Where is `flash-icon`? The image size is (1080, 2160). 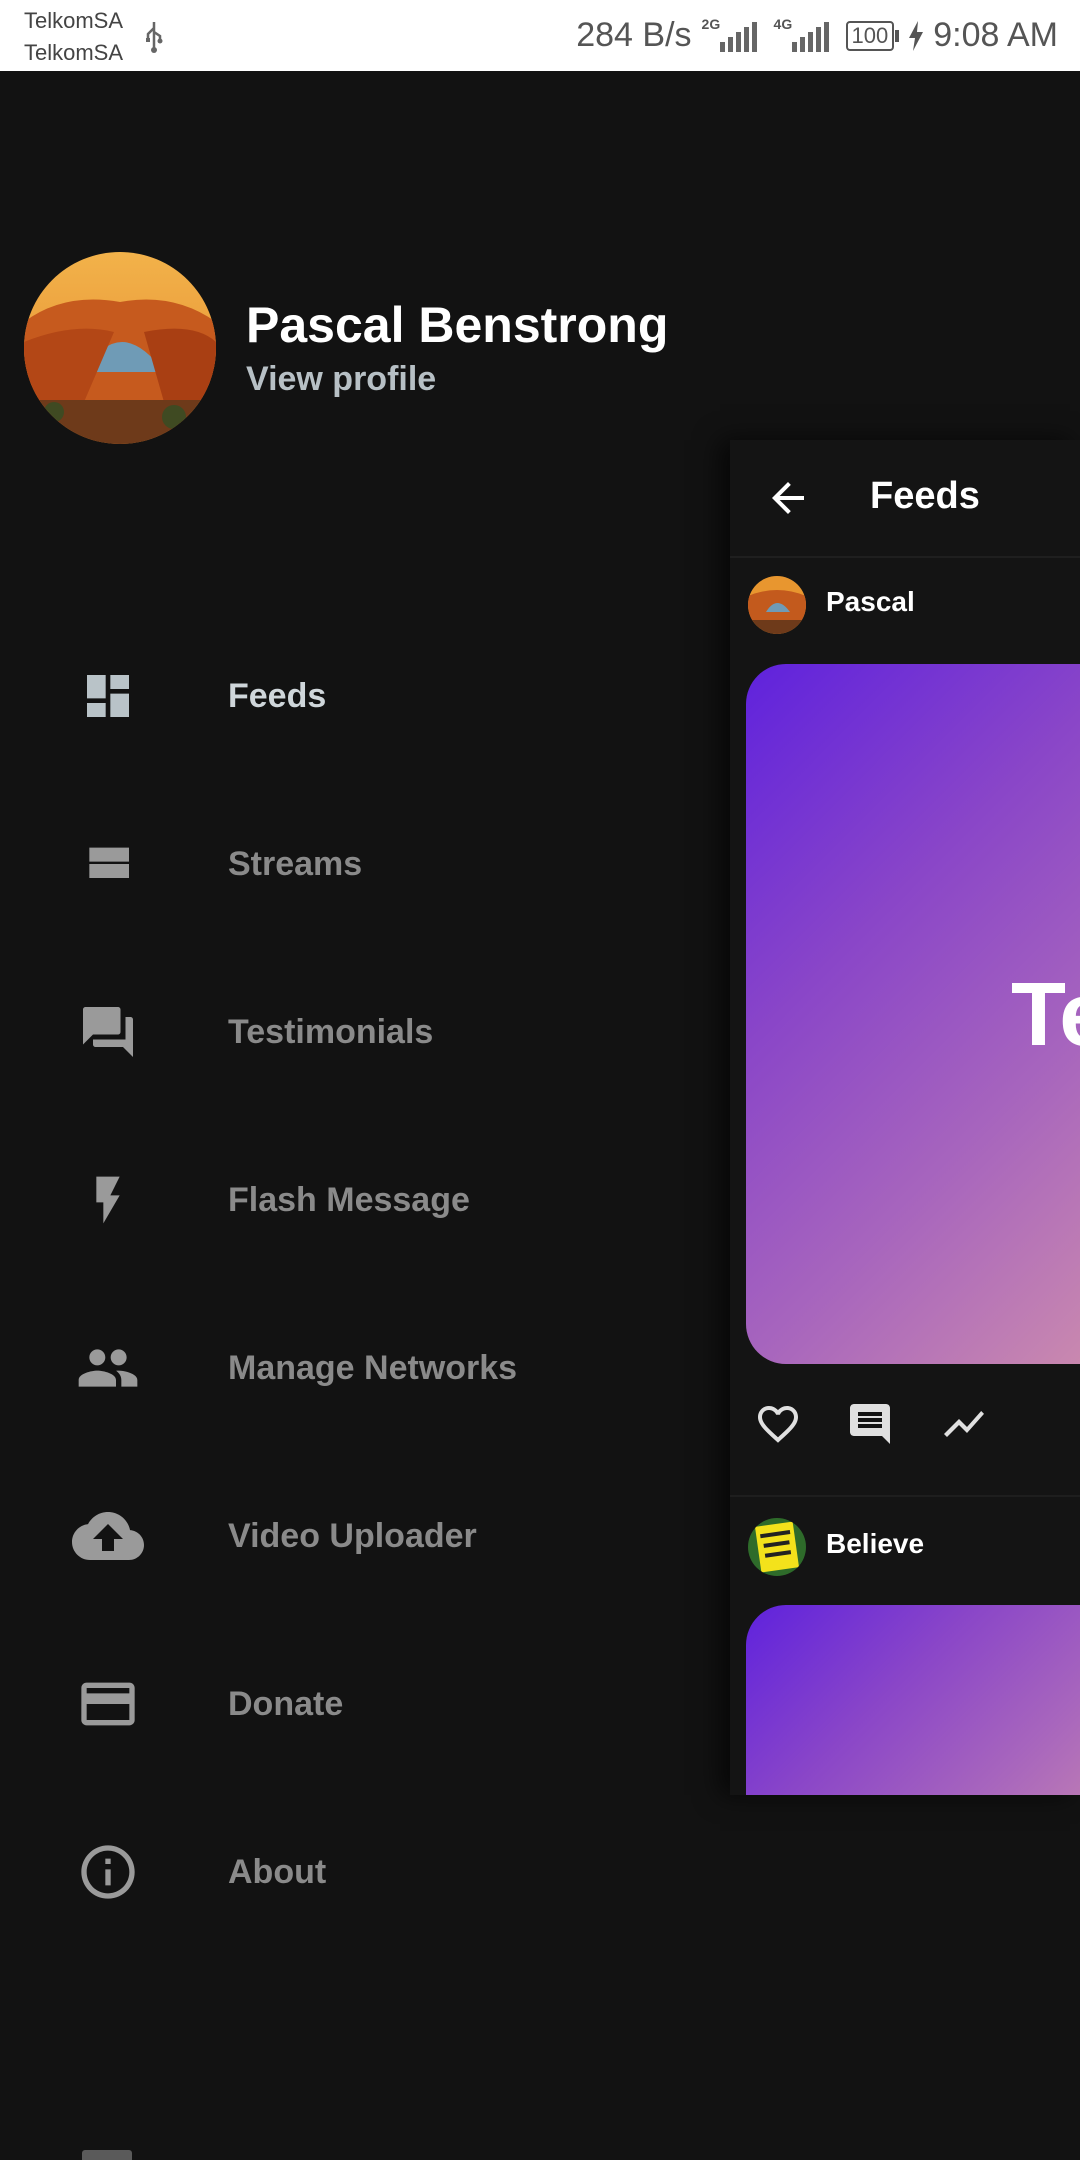 flash-icon is located at coordinates (108, 1200).